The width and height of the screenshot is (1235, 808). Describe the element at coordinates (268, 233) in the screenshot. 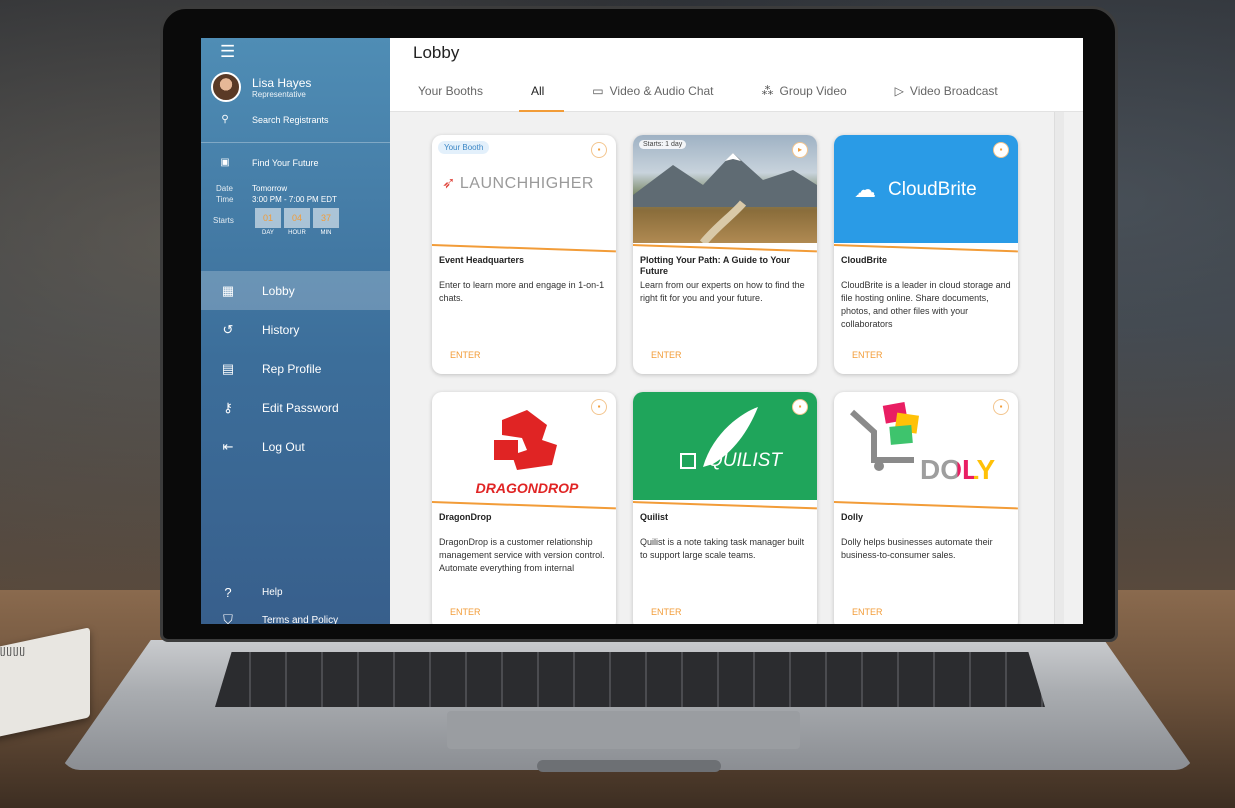

I see `countdown-day-unit: DAY` at that location.